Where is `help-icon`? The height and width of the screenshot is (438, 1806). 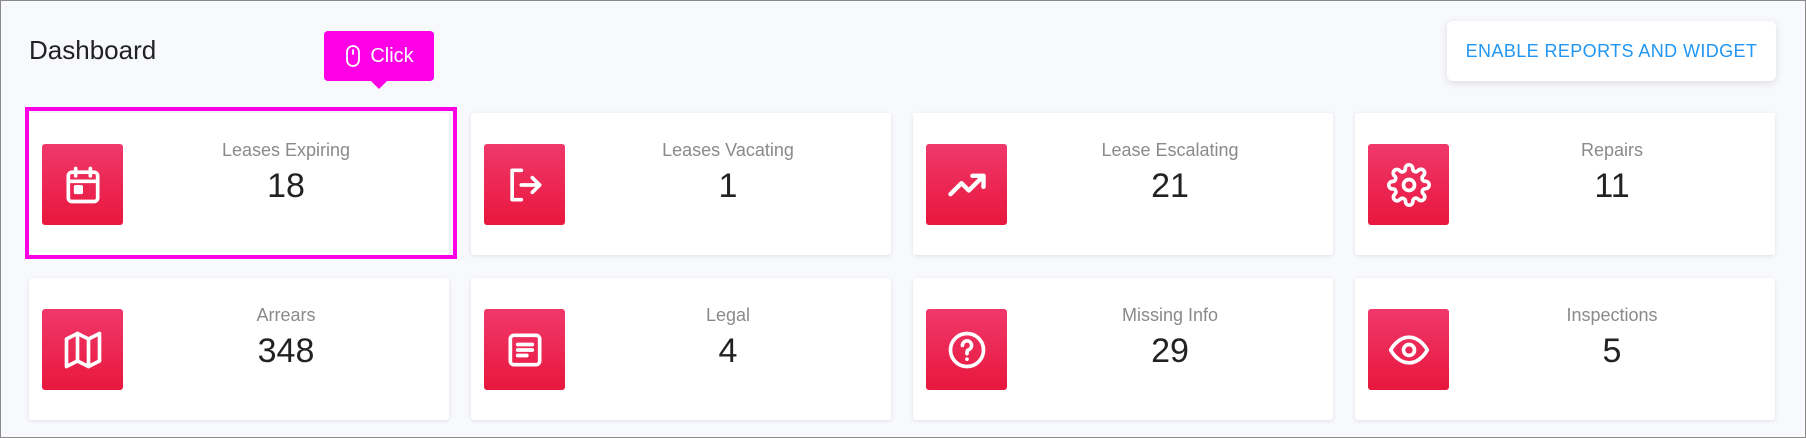
help-icon is located at coordinates (966, 349).